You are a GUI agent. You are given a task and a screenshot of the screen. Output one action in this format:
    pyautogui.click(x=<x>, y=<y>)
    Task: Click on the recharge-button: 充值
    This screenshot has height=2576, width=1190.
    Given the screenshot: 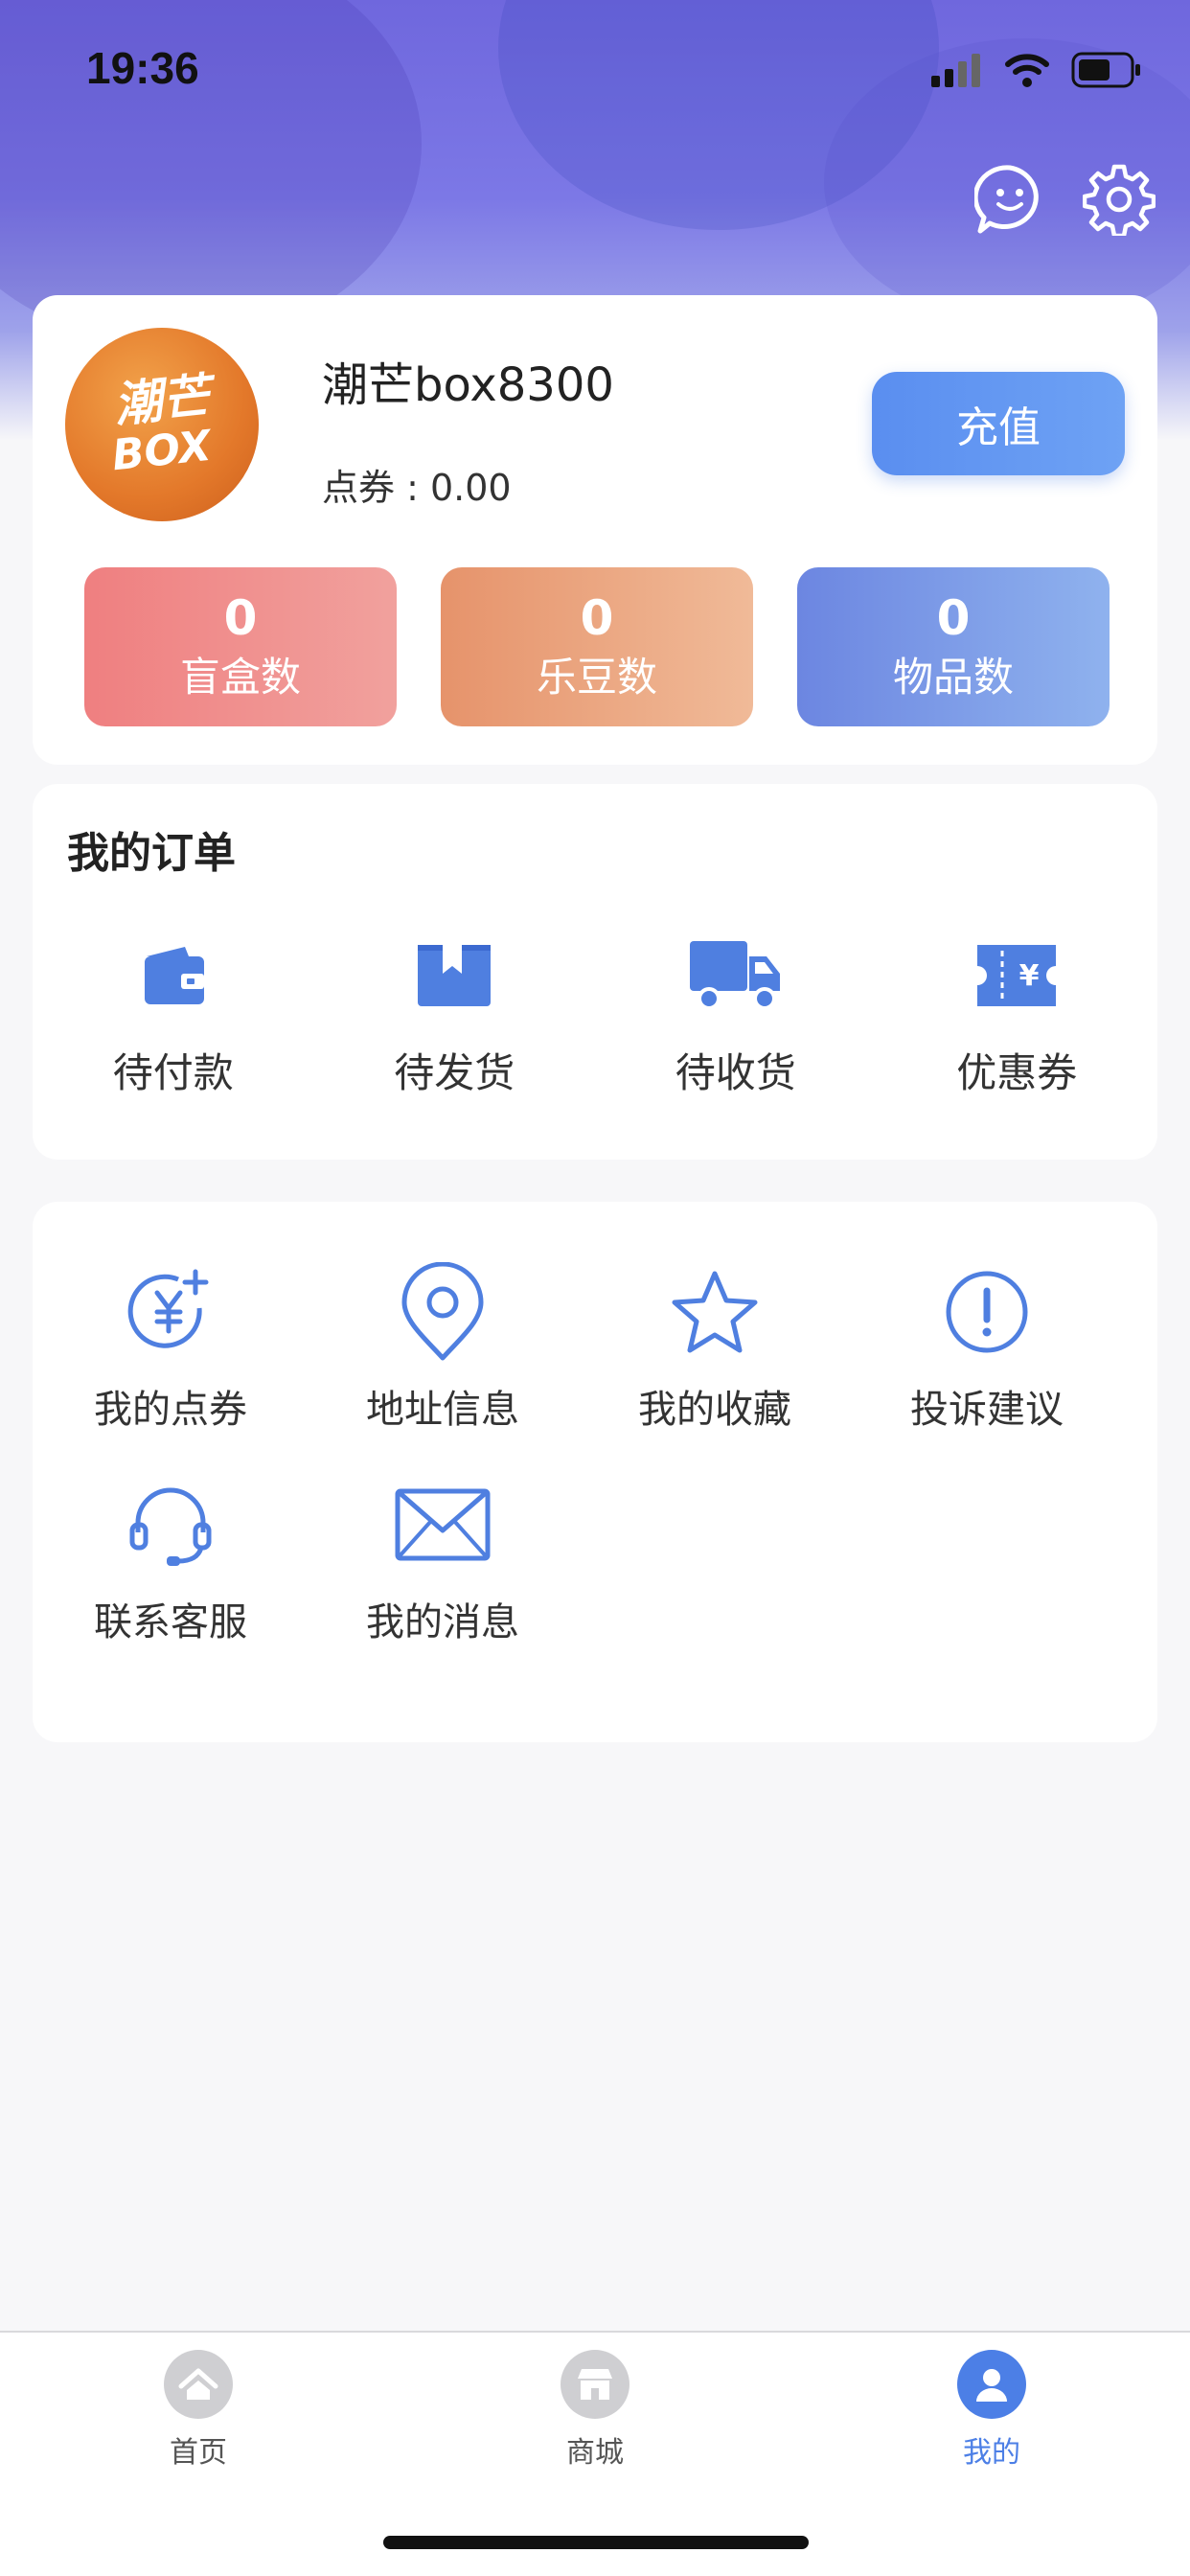 What is the action you would take?
    pyautogui.click(x=999, y=423)
    